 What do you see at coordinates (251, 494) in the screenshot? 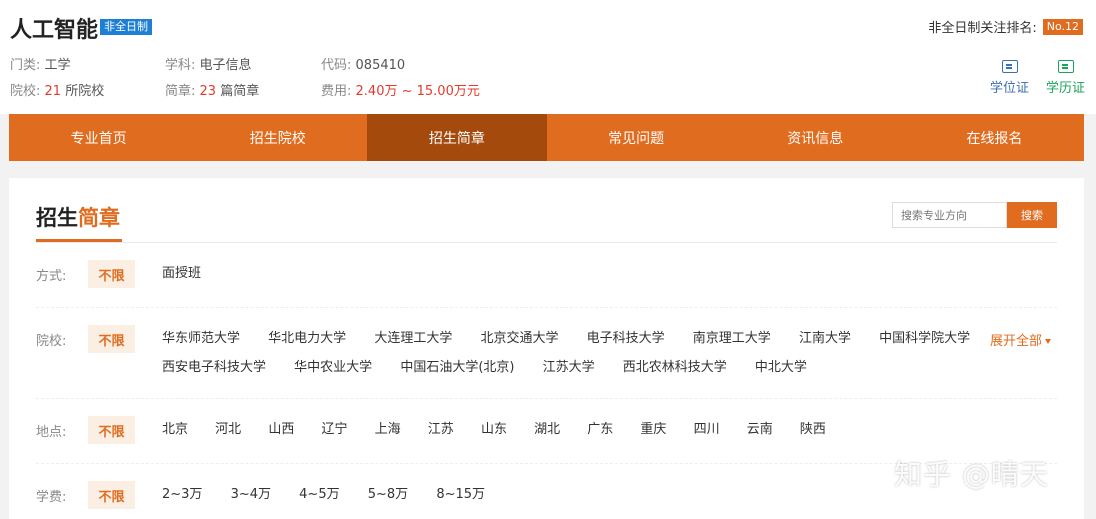
I see `fee-option: 3~4万` at bounding box center [251, 494].